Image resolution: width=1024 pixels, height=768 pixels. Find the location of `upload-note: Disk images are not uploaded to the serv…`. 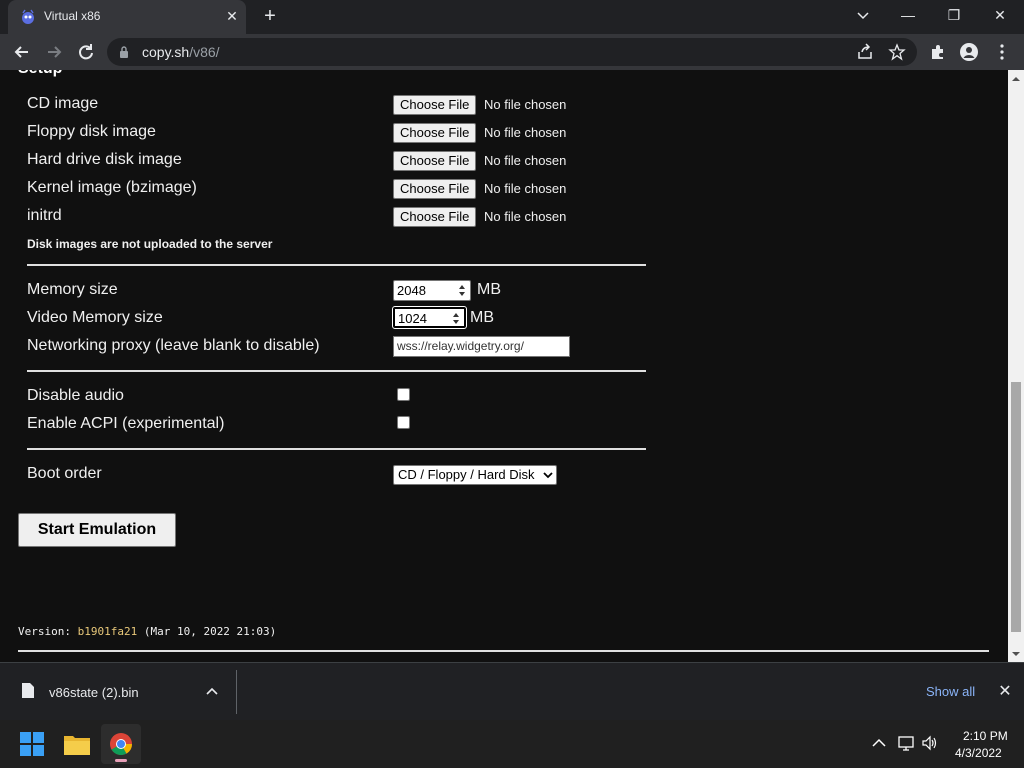

upload-note: Disk images are not uploaded to the serv… is located at coordinates (150, 244).